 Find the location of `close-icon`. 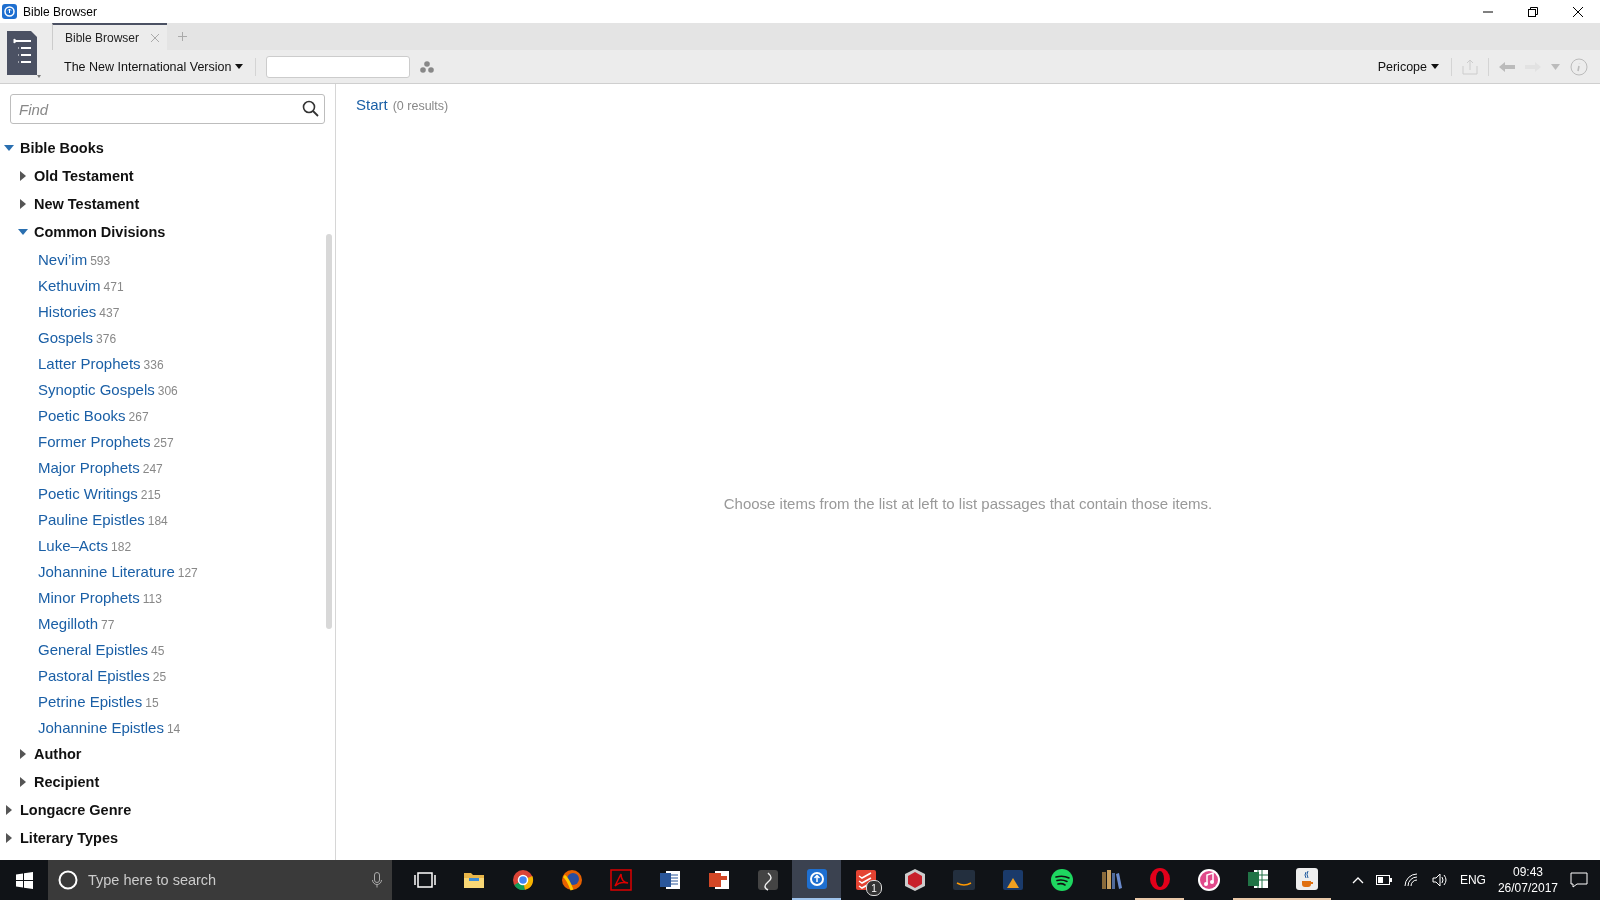

close-icon is located at coordinates (1577, 11).